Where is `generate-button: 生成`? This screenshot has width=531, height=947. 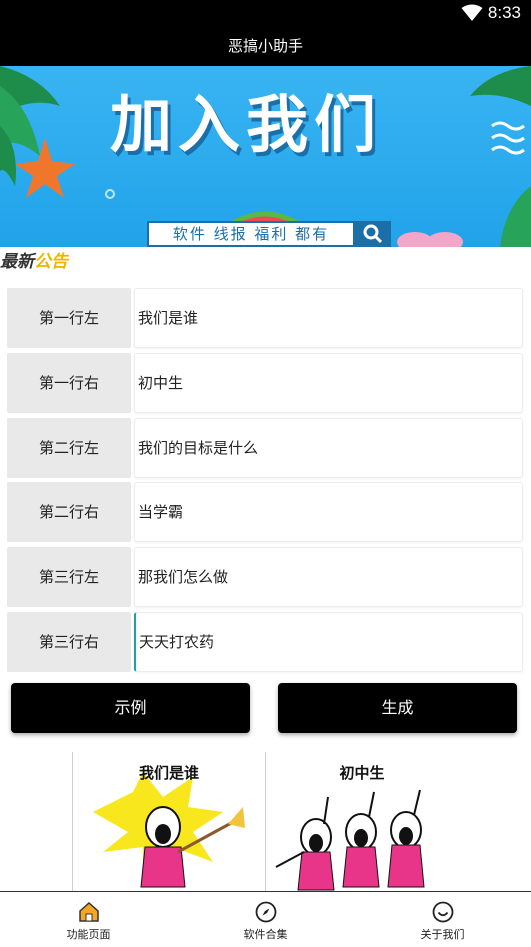 generate-button: 生成 is located at coordinates (397, 708).